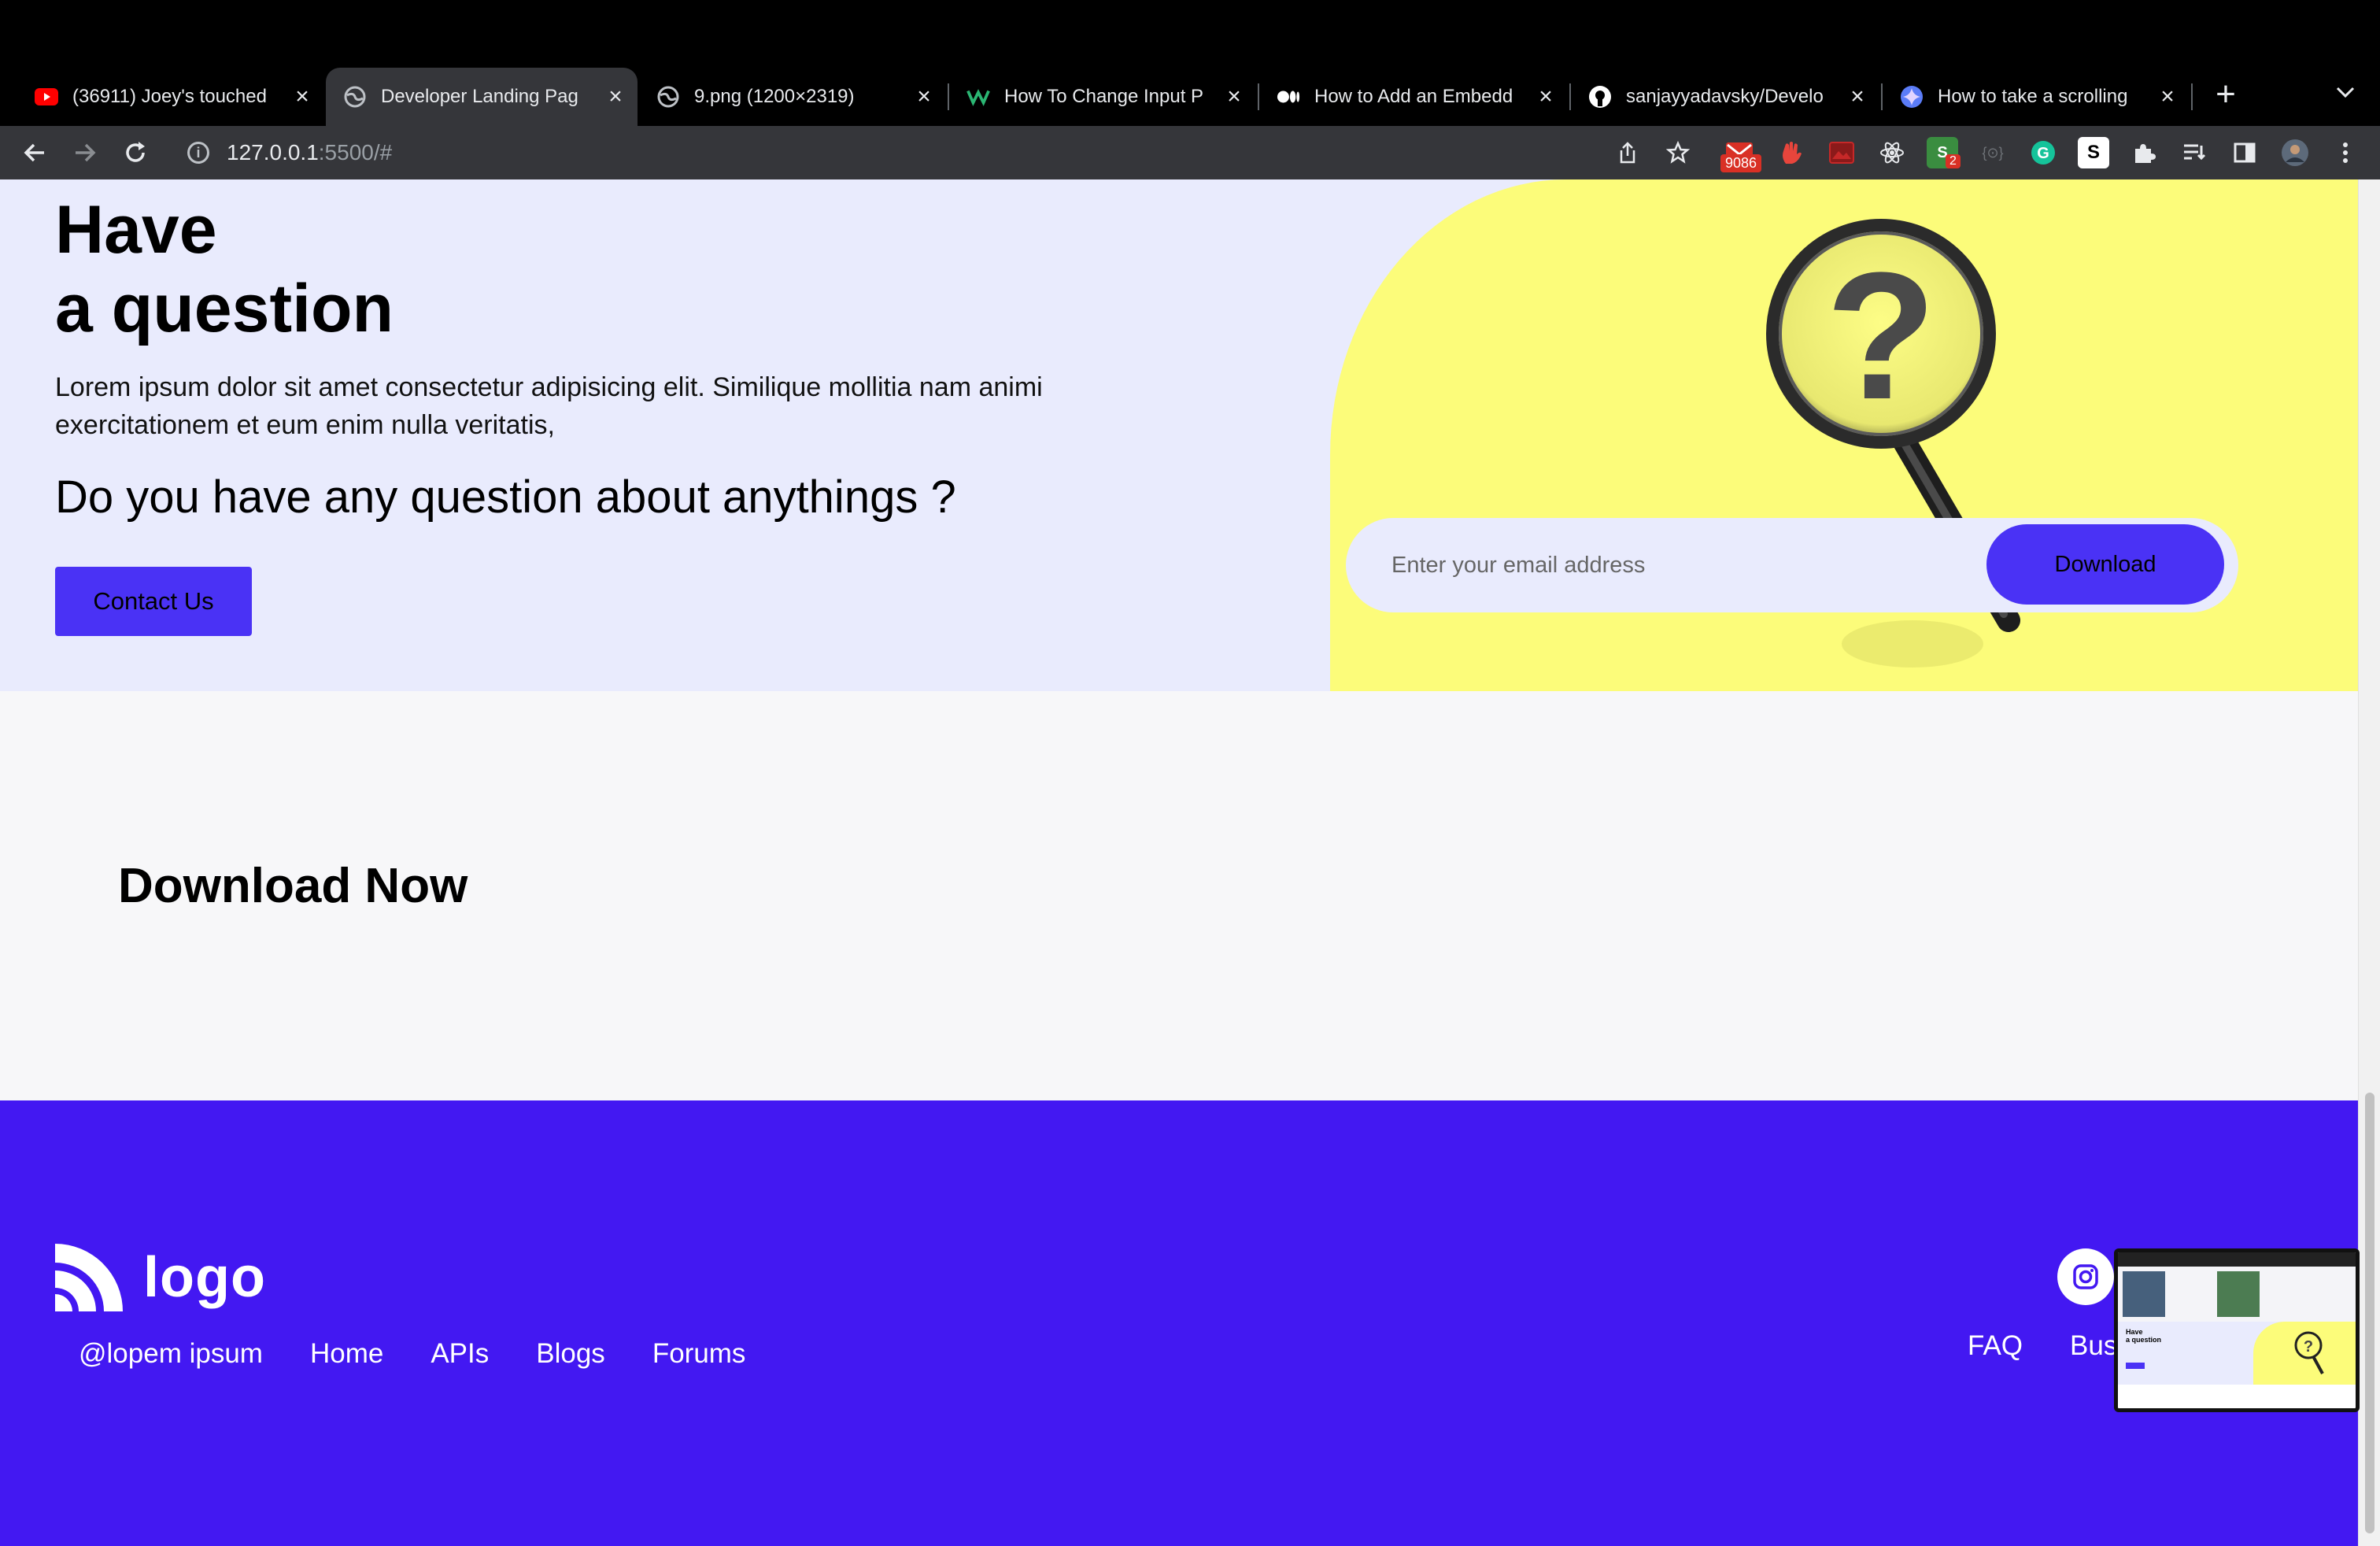  Describe the element at coordinates (1600, 97) in the screenshot. I see `github-icon` at that location.